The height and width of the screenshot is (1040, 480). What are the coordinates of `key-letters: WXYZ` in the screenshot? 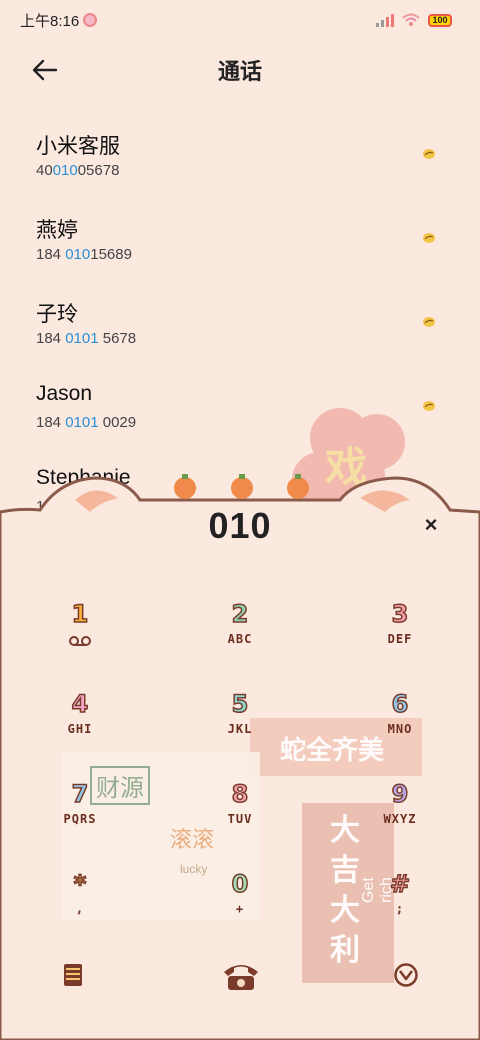 It's located at (400, 819).